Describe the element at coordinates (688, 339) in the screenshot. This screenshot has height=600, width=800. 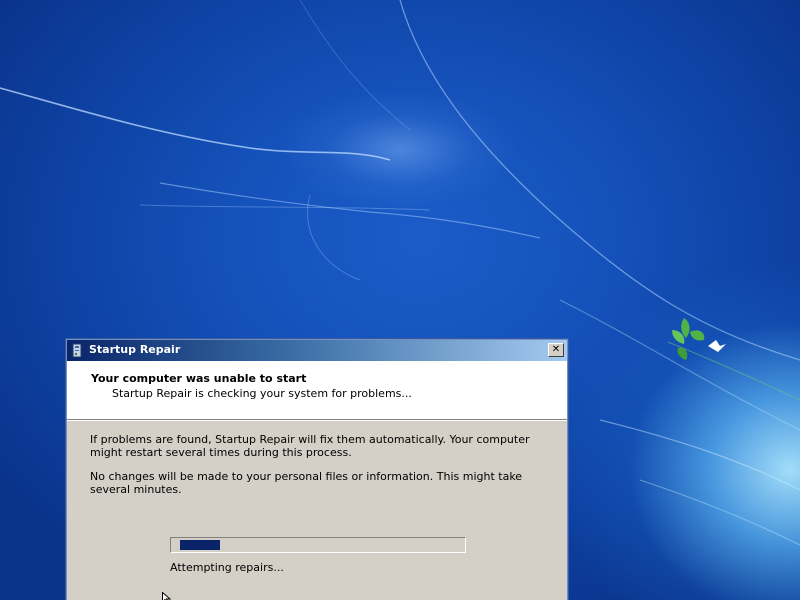
I see `leaf-logo` at that location.